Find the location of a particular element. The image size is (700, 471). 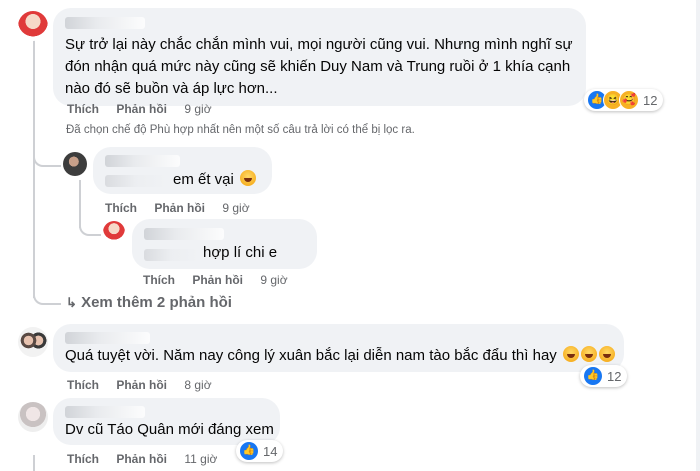

reaction-summary: 👍 14 is located at coordinates (260, 451).